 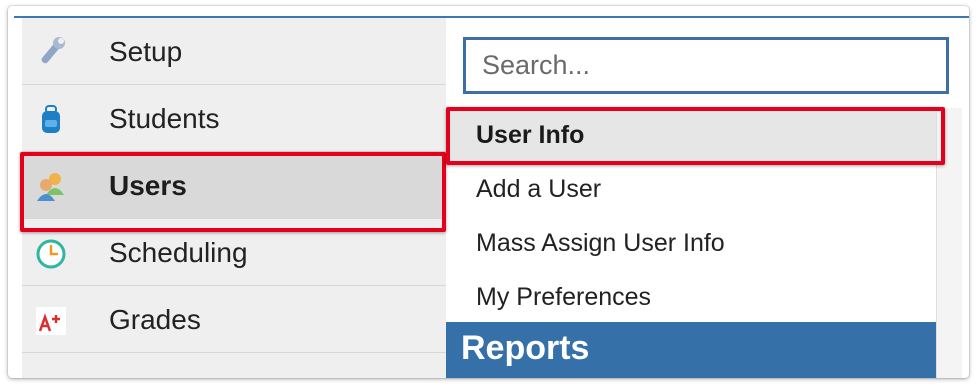 I want to click on wrench-icon, so click(x=51, y=52).